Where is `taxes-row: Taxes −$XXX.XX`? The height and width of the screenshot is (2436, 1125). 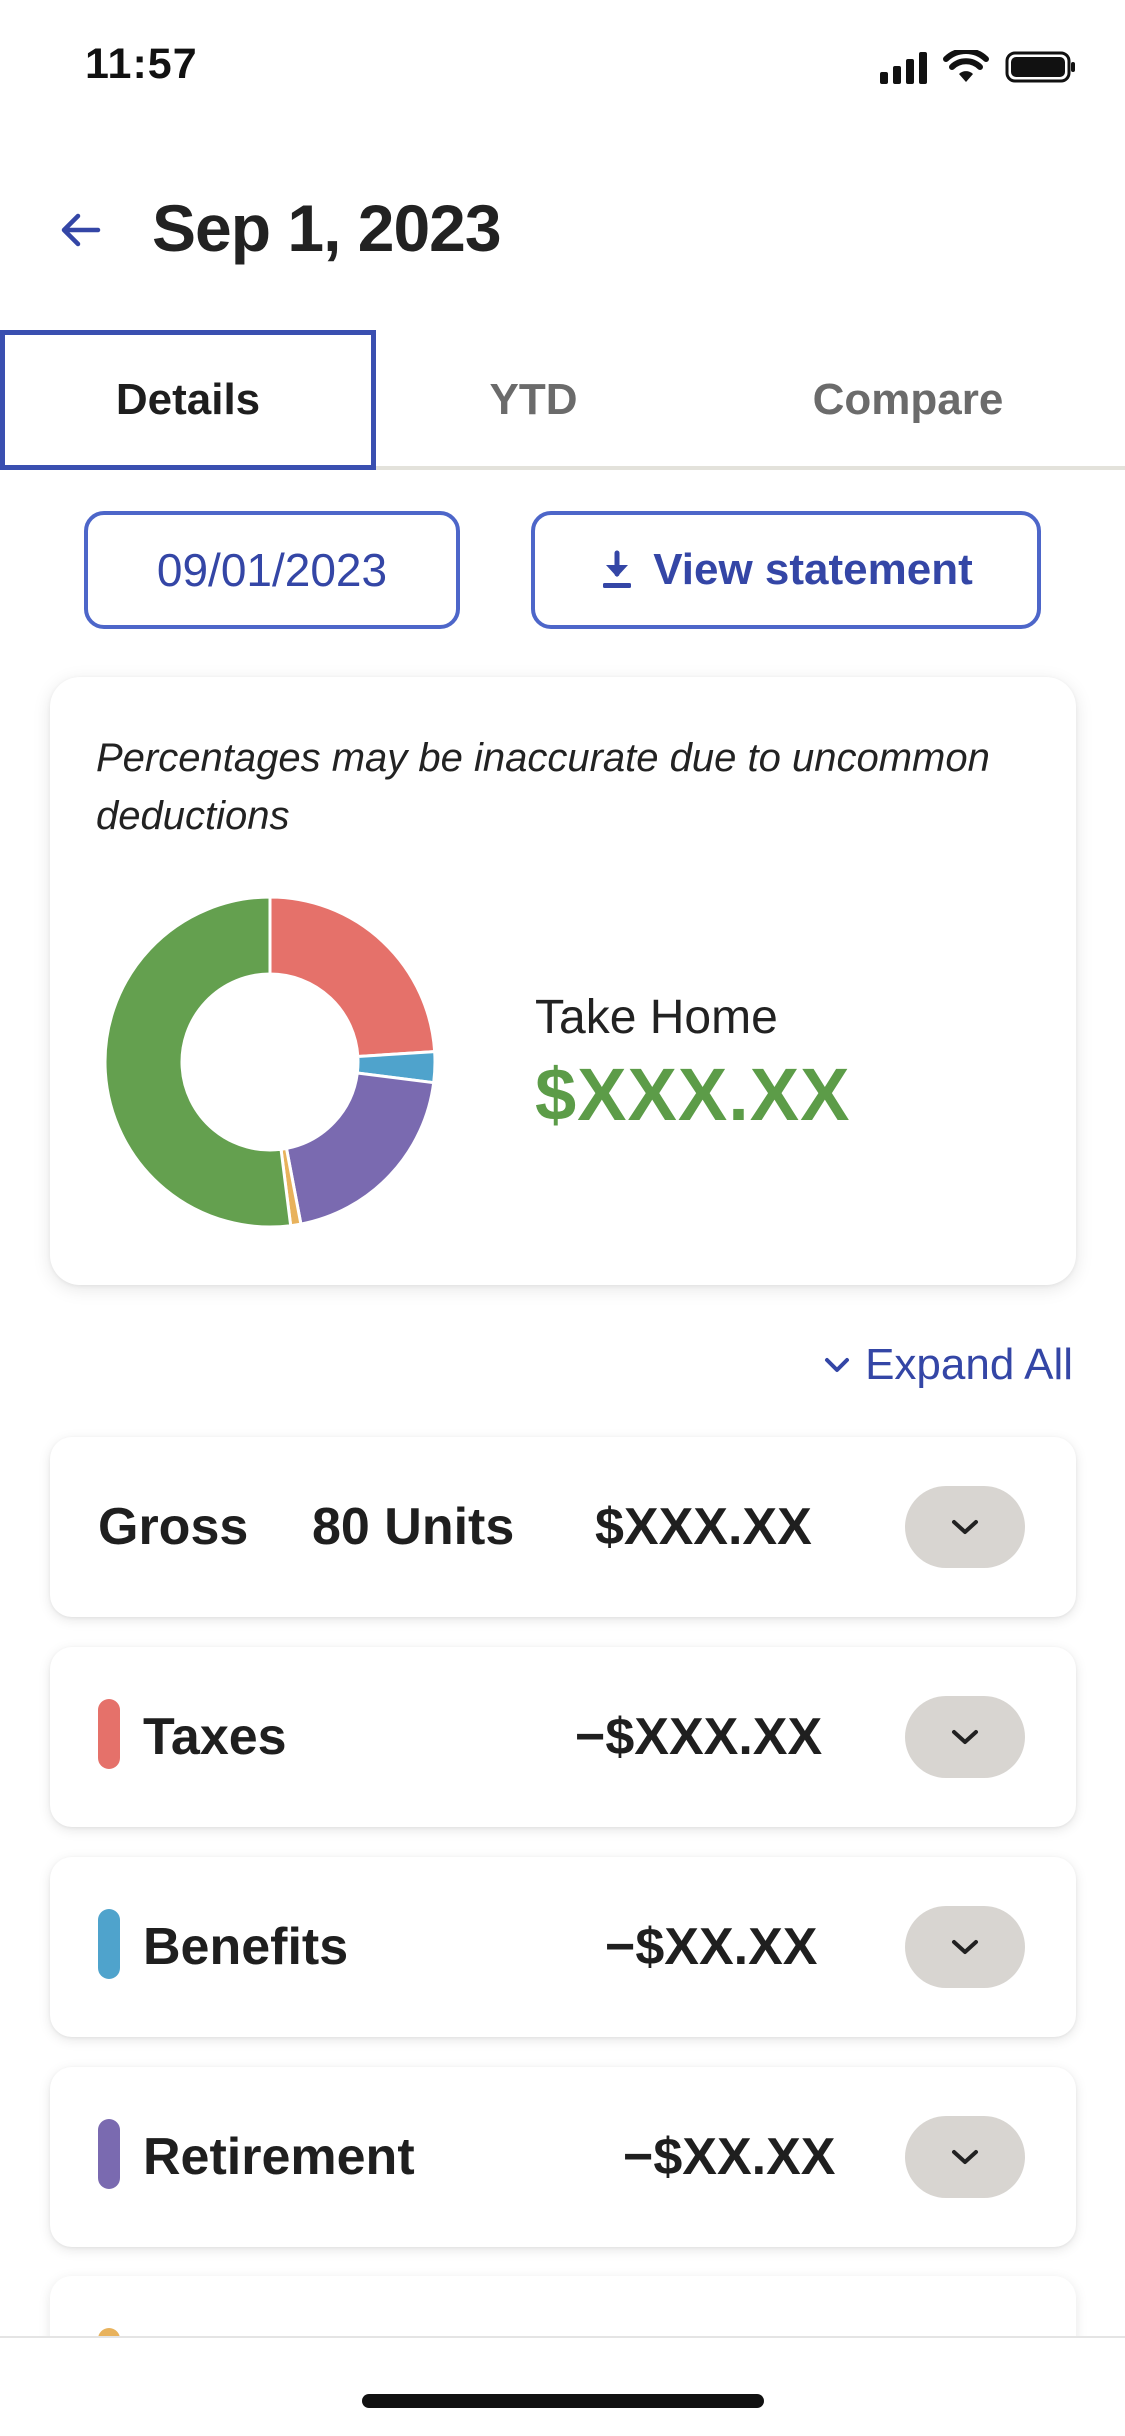 taxes-row: Taxes −$XXX.XX is located at coordinates (563, 1737).